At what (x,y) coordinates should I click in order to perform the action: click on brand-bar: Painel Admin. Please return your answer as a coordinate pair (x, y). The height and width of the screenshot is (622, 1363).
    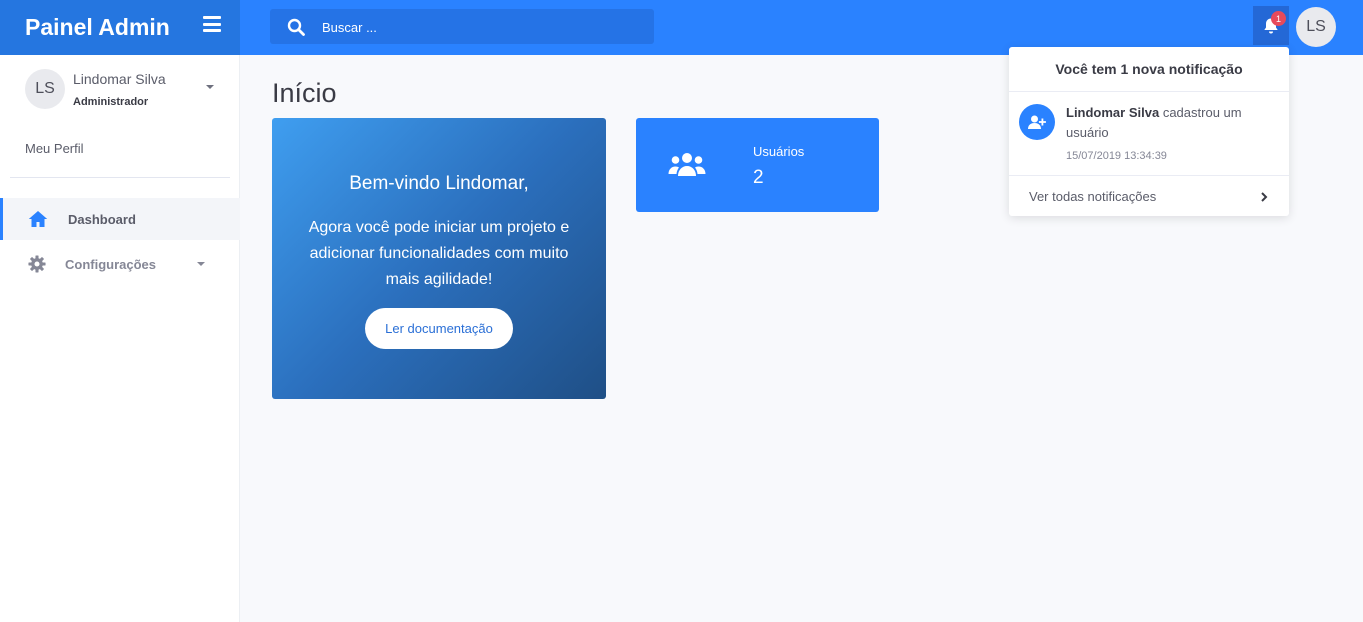
    Looking at the image, I should click on (120, 27).